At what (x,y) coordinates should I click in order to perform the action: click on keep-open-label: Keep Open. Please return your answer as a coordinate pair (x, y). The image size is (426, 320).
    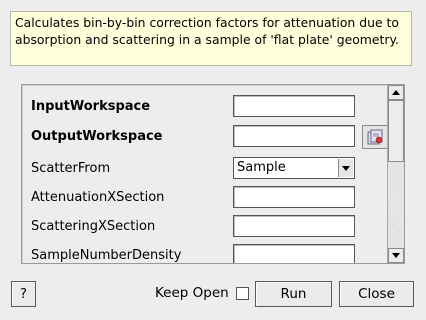
    Looking at the image, I should click on (192, 293).